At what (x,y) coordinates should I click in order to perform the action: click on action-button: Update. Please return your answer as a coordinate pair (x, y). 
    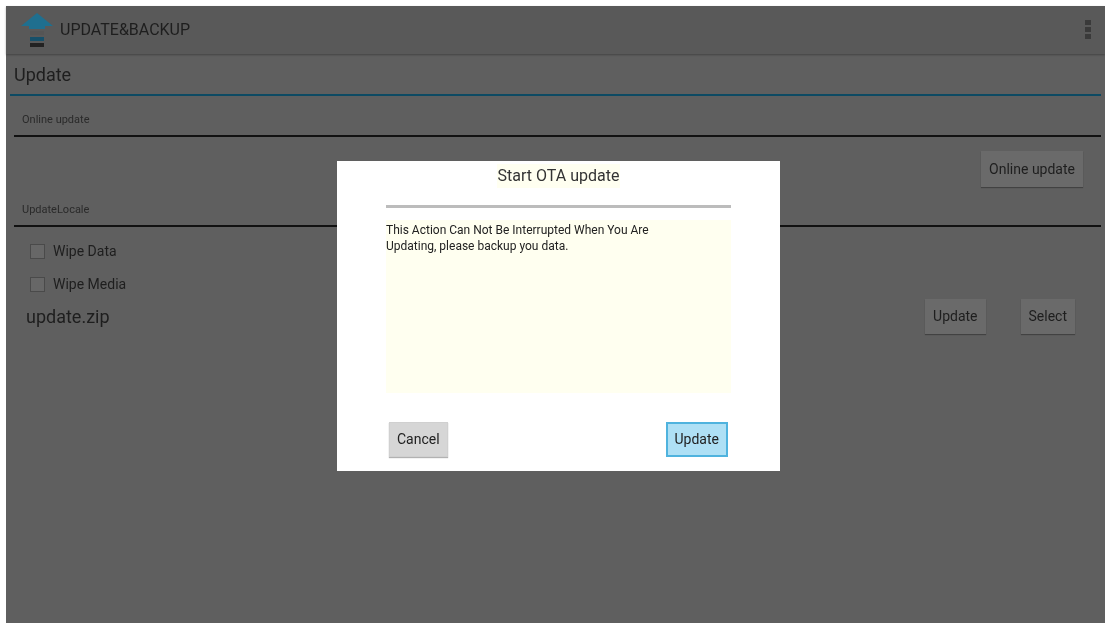
    Looking at the image, I should click on (955, 316).